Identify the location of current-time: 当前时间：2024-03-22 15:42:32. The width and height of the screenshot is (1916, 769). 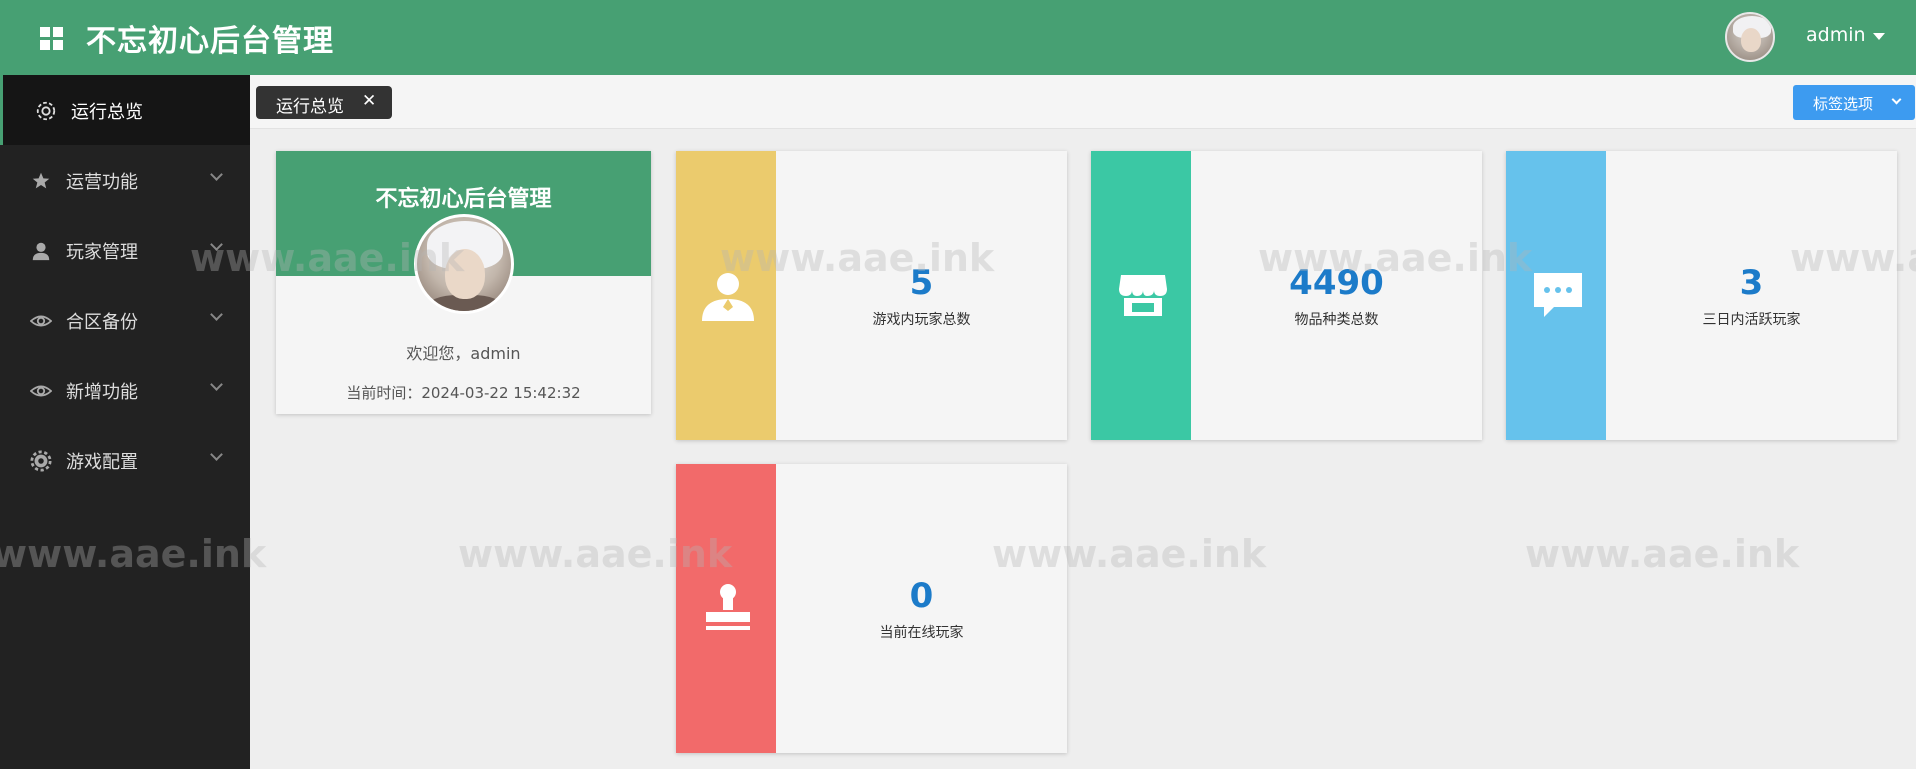
(463, 393).